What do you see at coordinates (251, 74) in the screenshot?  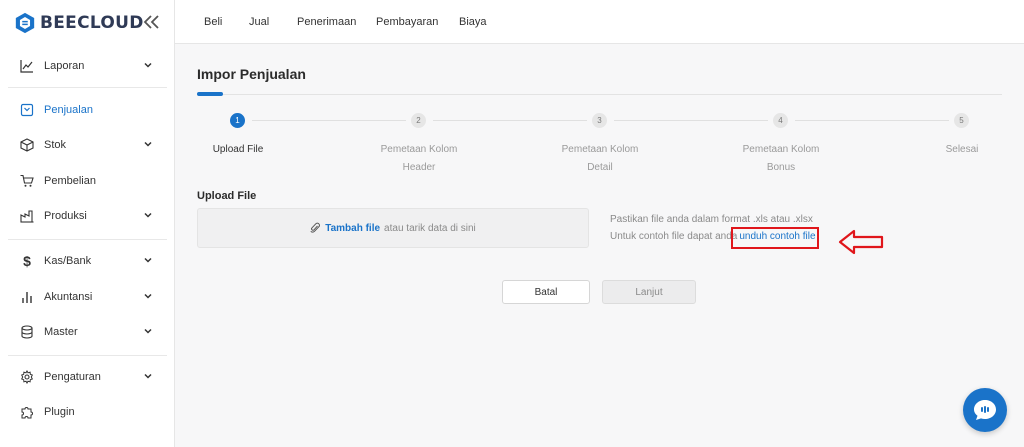 I see `page-title: Impor Penjualan` at bounding box center [251, 74].